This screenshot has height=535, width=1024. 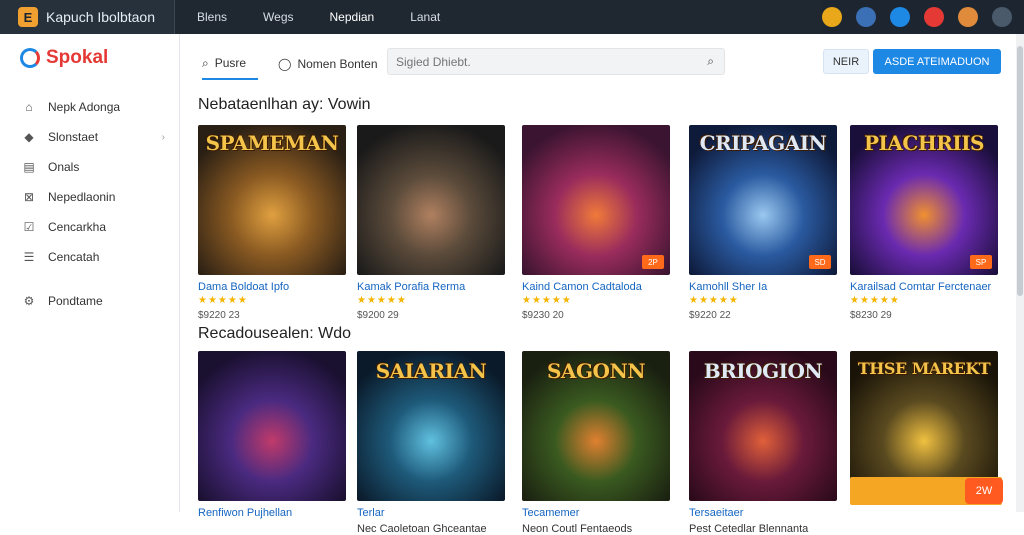 I want to click on section-title: Recadousealen: Wdo, so click(x=274, y=333).